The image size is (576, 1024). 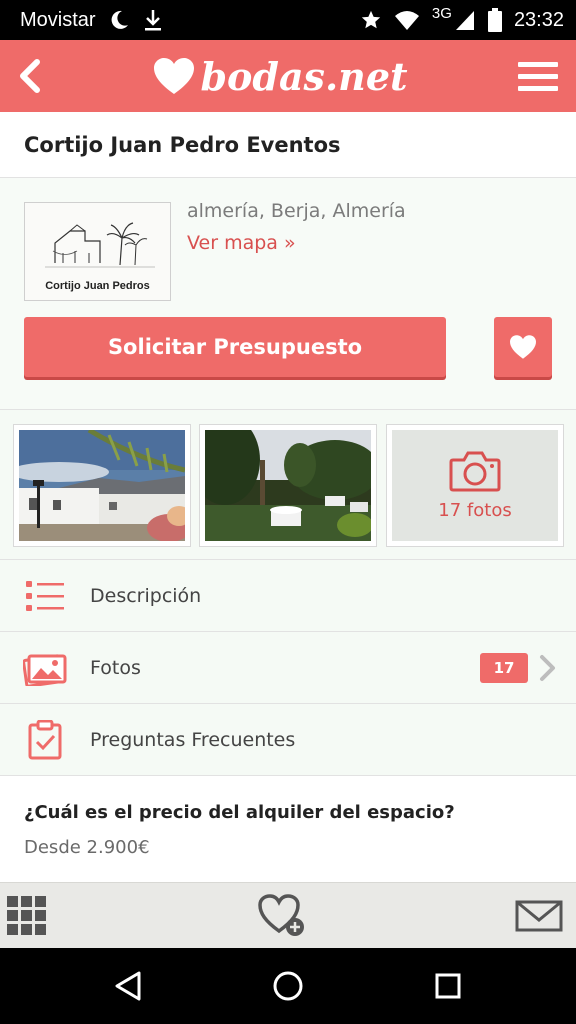 What do you see at coordinates (288, 596) in the screenshot?
I see `menu-item-descripcion: Descripción` at bounding box center [288, 596].